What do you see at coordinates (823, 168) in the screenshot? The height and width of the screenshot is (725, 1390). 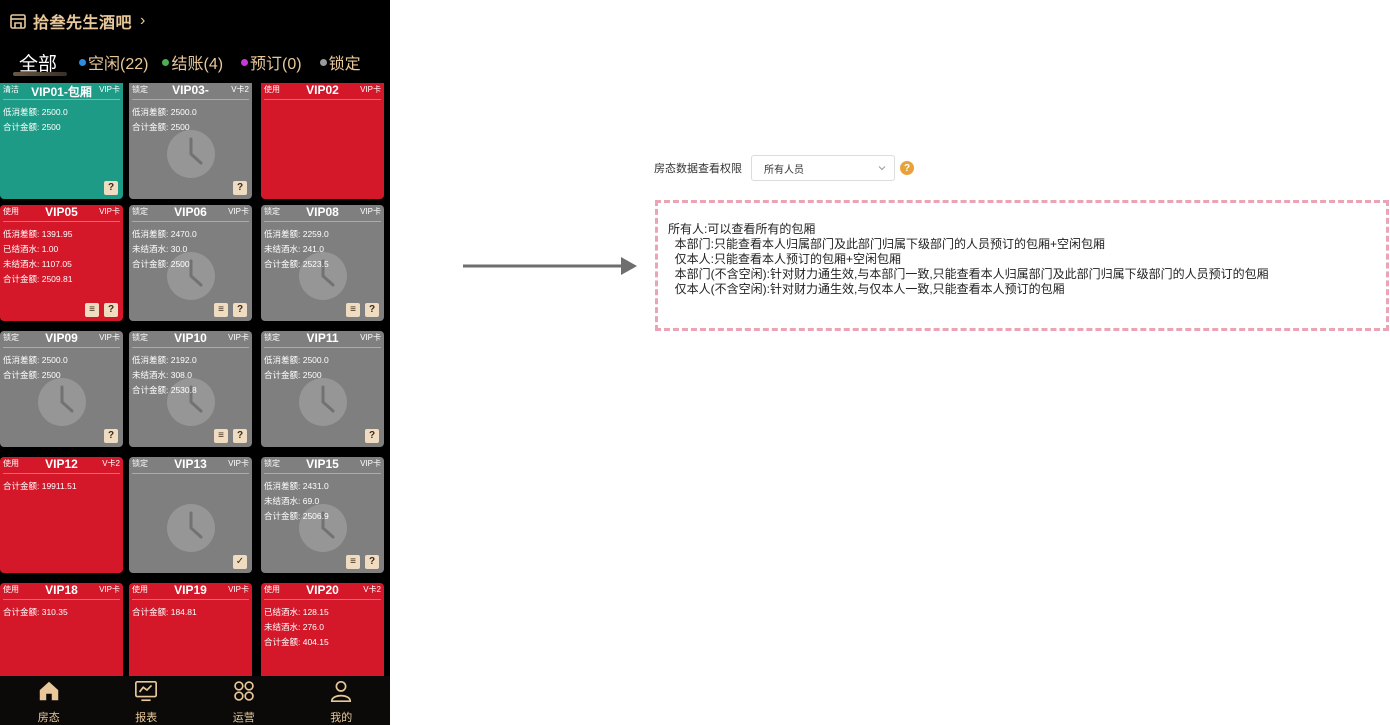 I see `permission-select: 所有人员` at bounding box center [823, 168].